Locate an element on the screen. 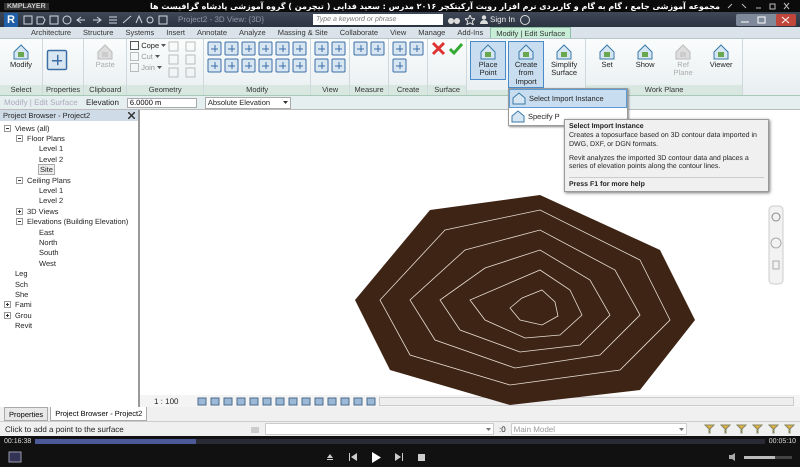 The height and width of the screenshot is (467, 800). previous-icon is located at coordinates (352, 457).